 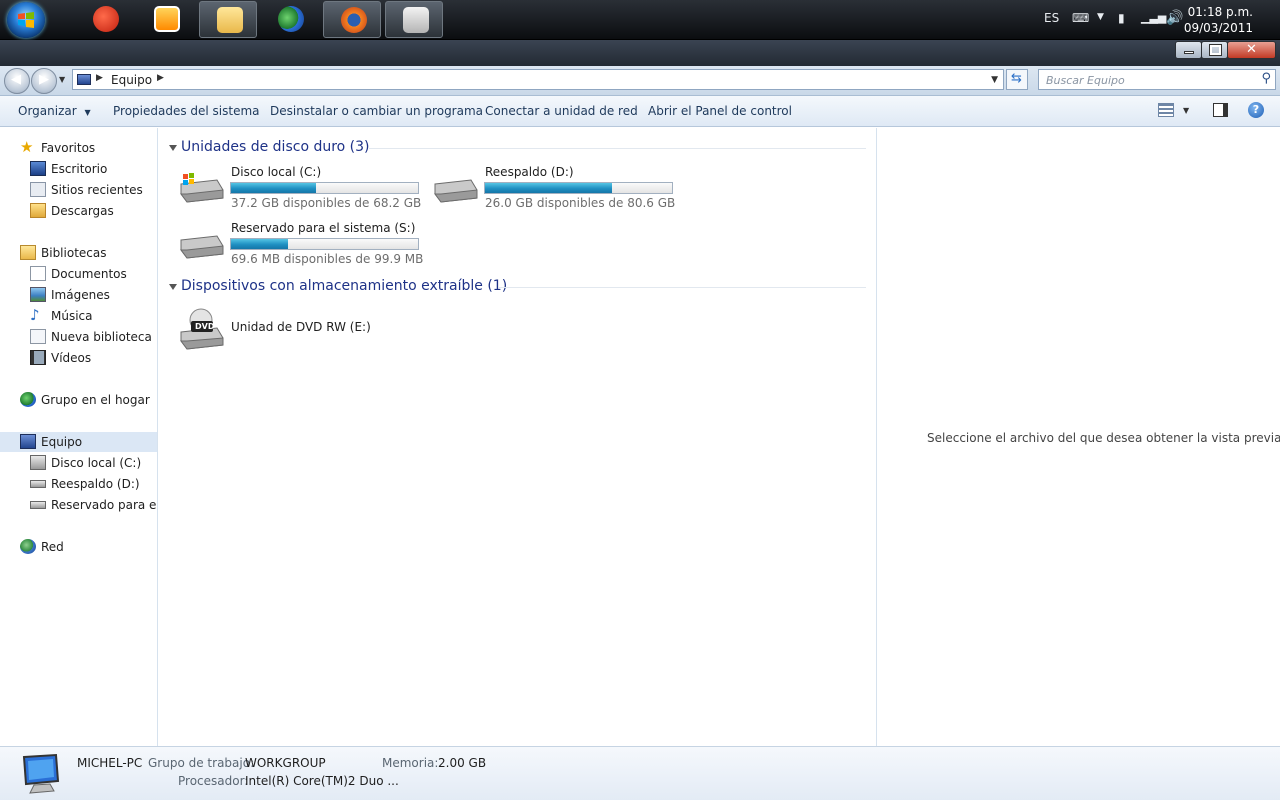 I want to click on start-button, so click(x=26, y=20).